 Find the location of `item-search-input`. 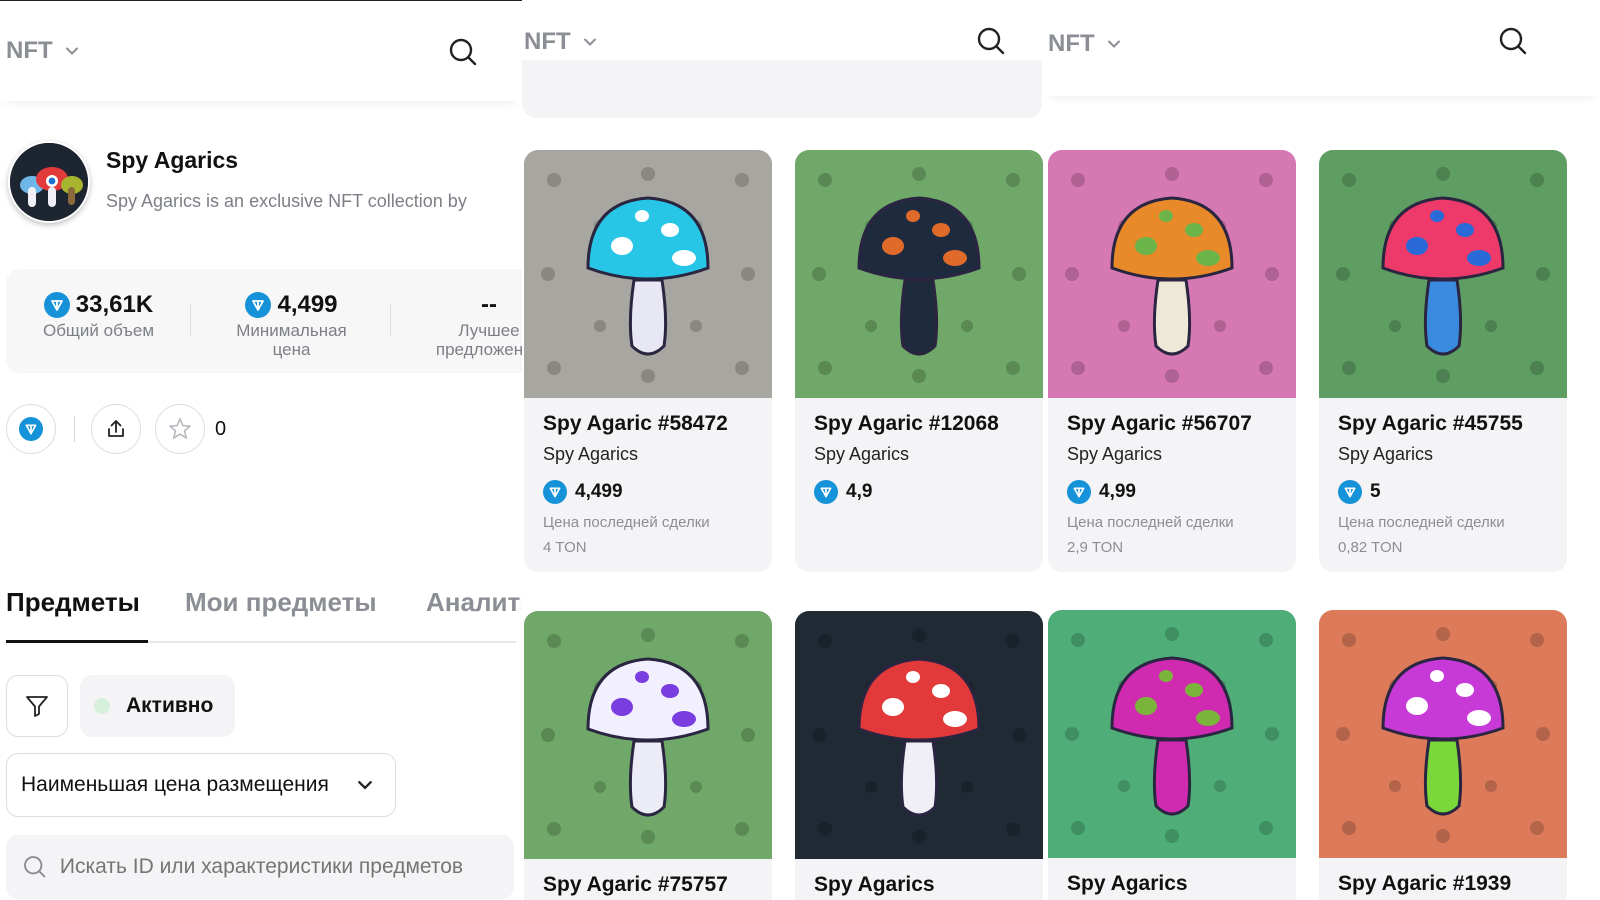

item-search-input is located at coordinates (278, 867).